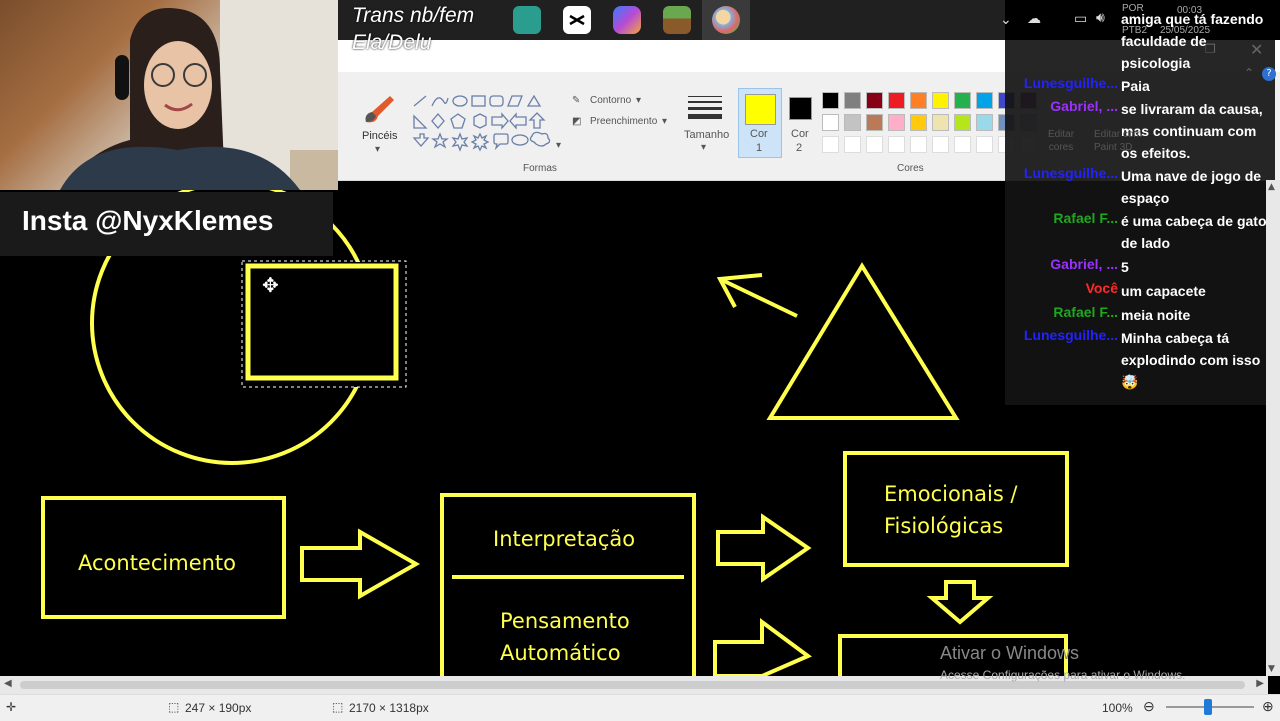 Image resolution: width=1280 pixels, height=721 pixels. I want to click on pronouns-line1: Trans nb/fem, so click(413, 15).